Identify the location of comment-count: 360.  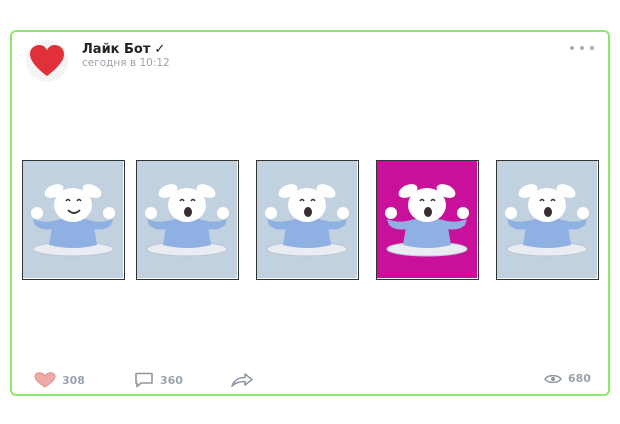
(171, 380).